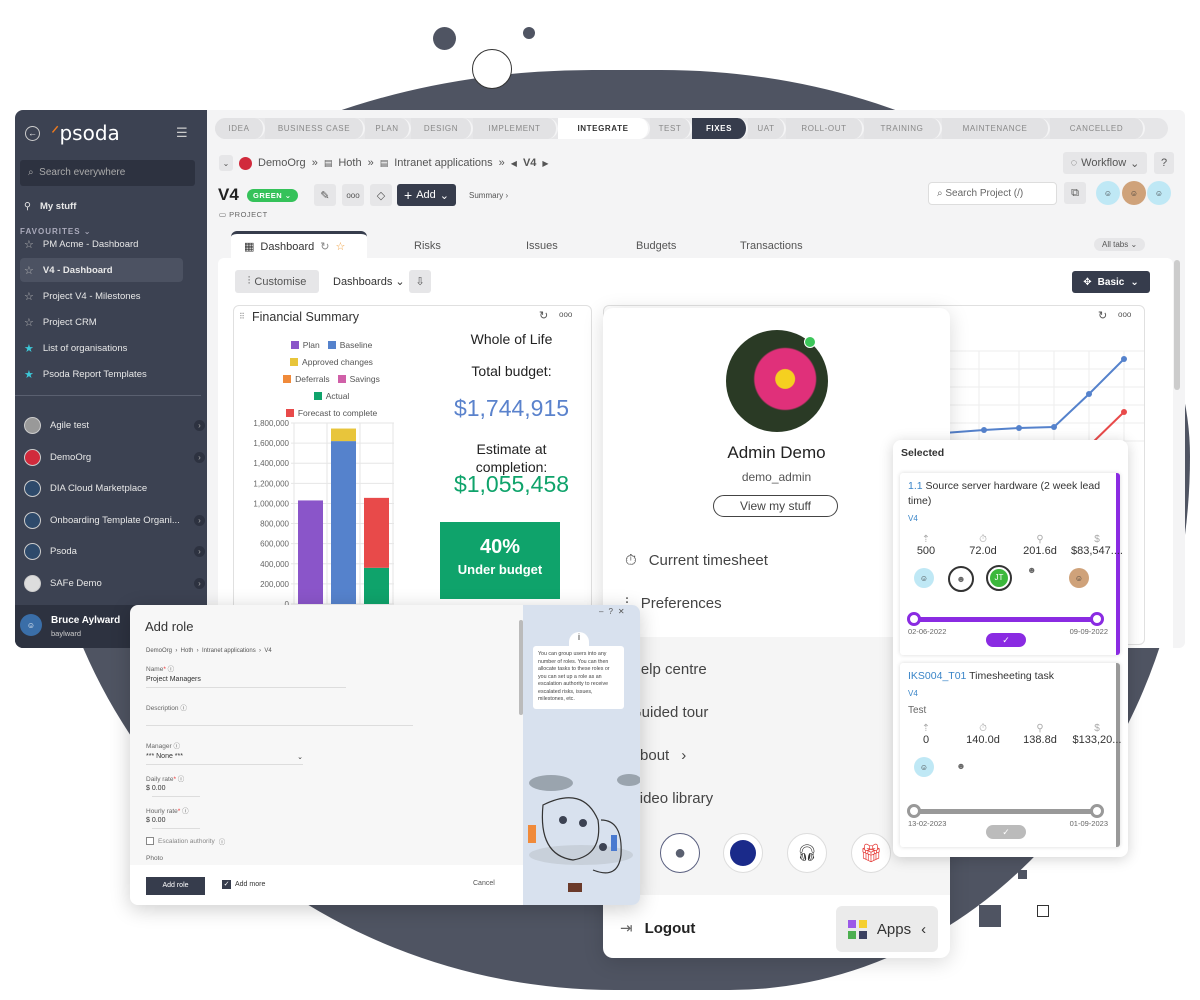 This screenshot has height=1000, width=1200. What do you see at coordinates (381, 195) in the screenshot?
I see `tag-icon: ◇` at bounding box center [381, 195].